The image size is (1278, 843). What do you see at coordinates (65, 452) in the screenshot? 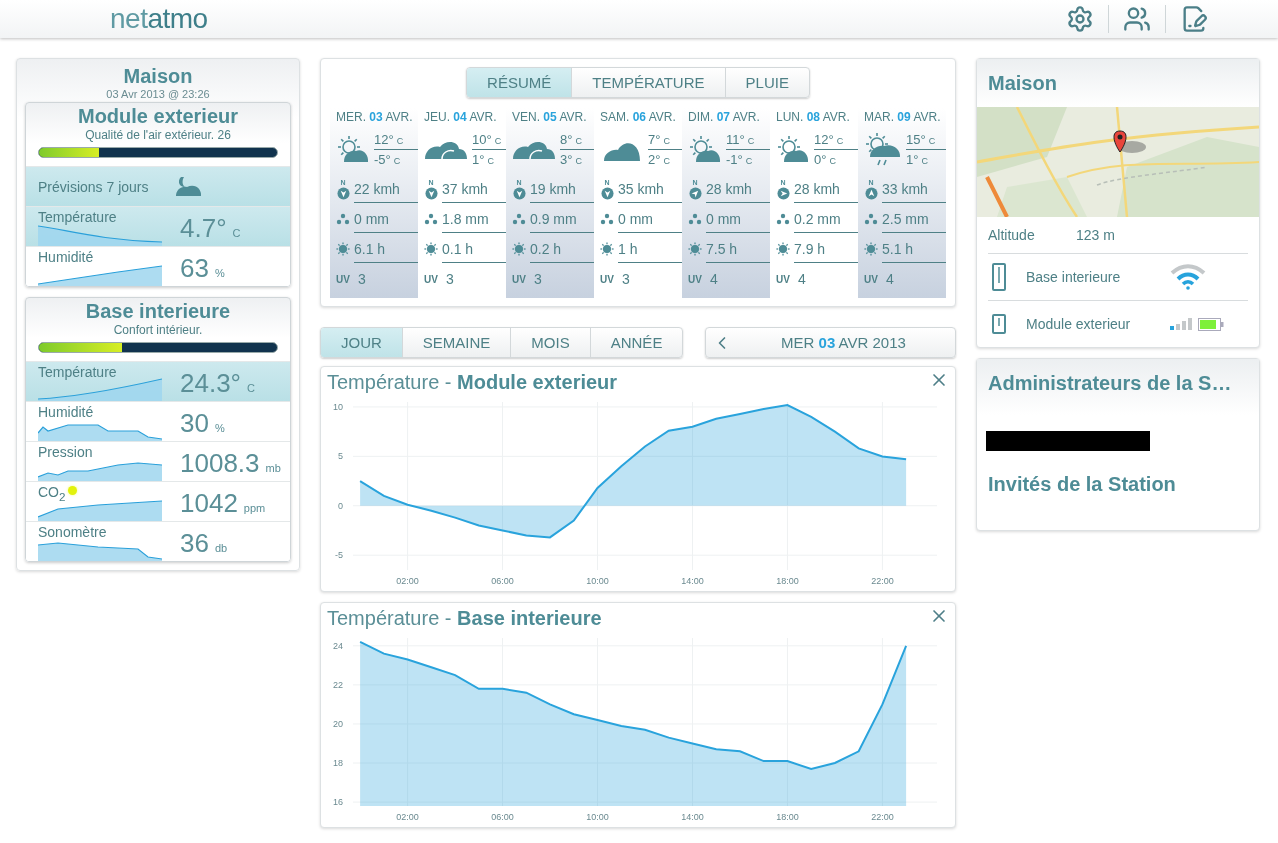
I see `row-label: Pression` at bounding box center [65, 452].